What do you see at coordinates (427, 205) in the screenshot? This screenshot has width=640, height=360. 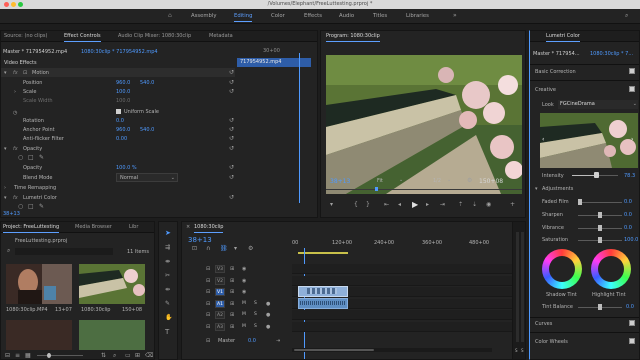 I see `step-forward-icon: ▸` at bounding box center [427, 205].